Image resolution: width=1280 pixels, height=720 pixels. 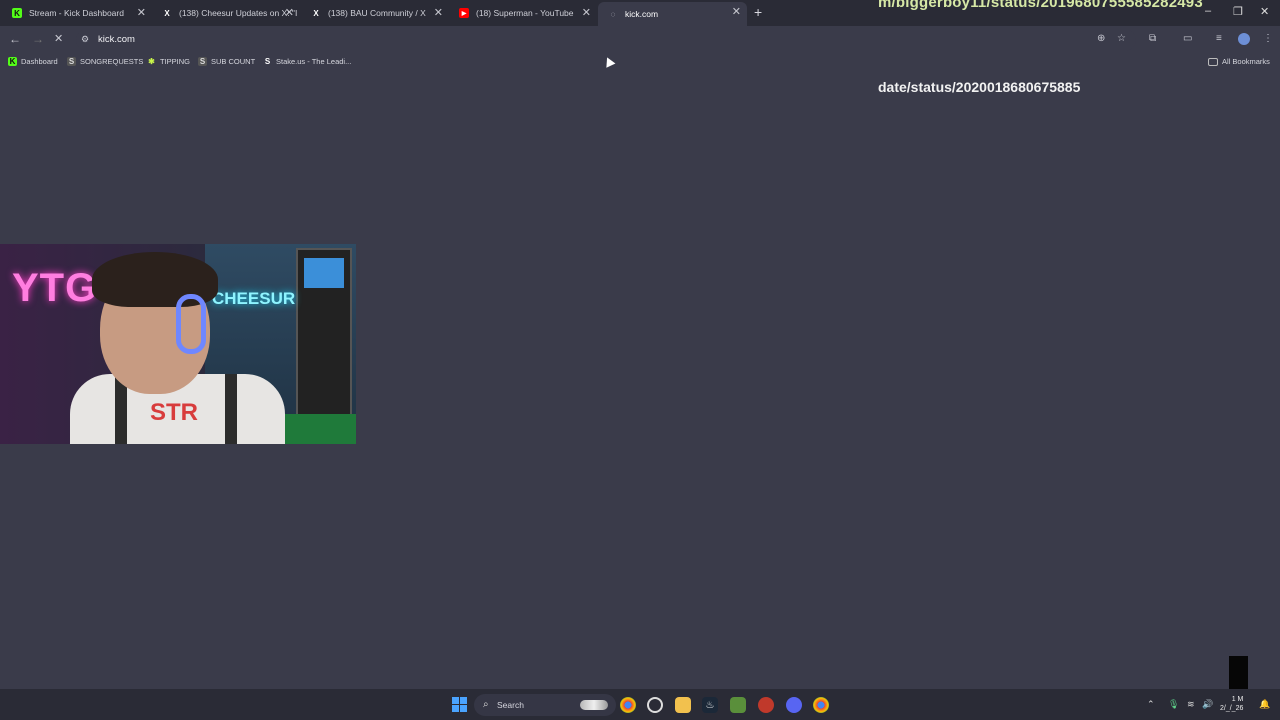 What do you see at coordinates (640, 704) in the screenshot?
I see `taskbar: ⌕ Search ♨ ⌃ 🎙 ≋ 🔊 1 M 2/_/_26 🔔` at bounding box center [640, 704].